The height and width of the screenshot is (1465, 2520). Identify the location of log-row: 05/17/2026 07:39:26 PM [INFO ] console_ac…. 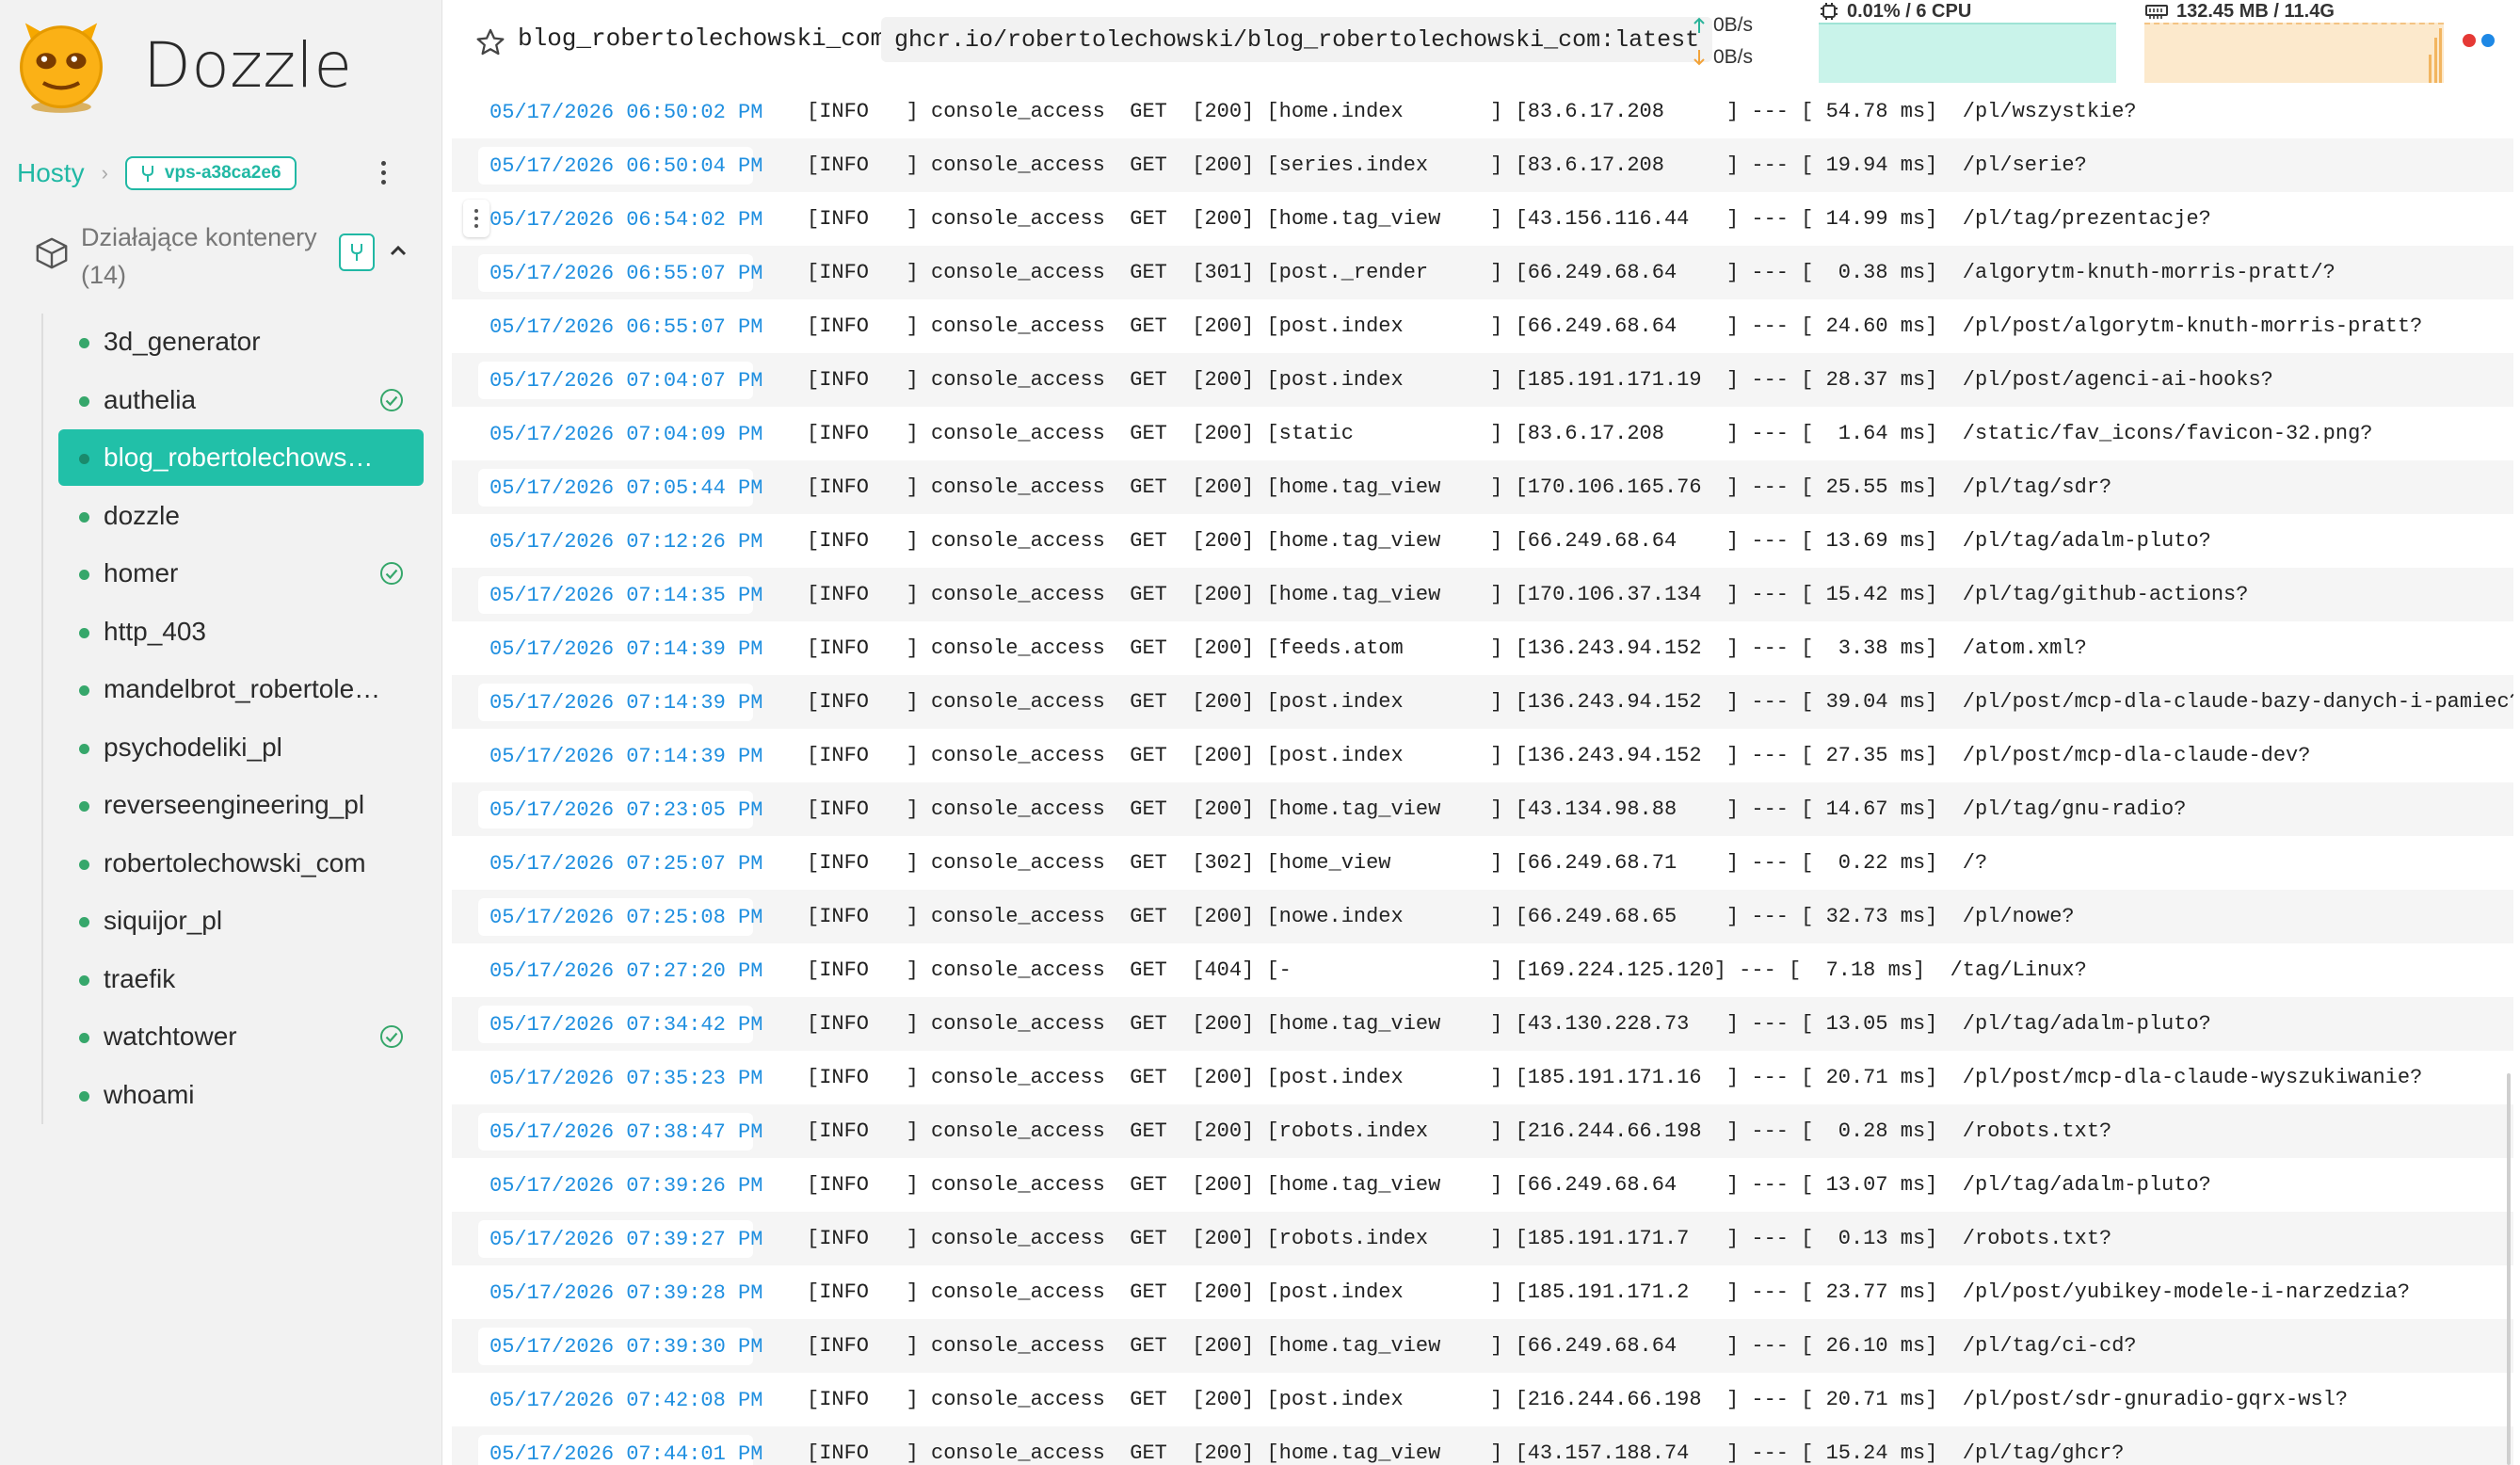
(1482, 1185).